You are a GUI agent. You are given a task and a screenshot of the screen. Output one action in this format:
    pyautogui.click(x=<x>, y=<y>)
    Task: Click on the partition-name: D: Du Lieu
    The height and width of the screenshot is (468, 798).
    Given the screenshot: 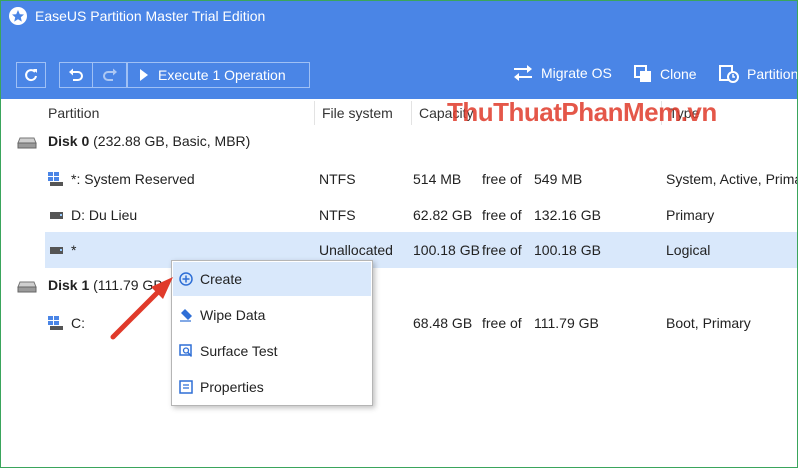 What is the action you would take?
    pyautogui.click(x=104, y=215)
    